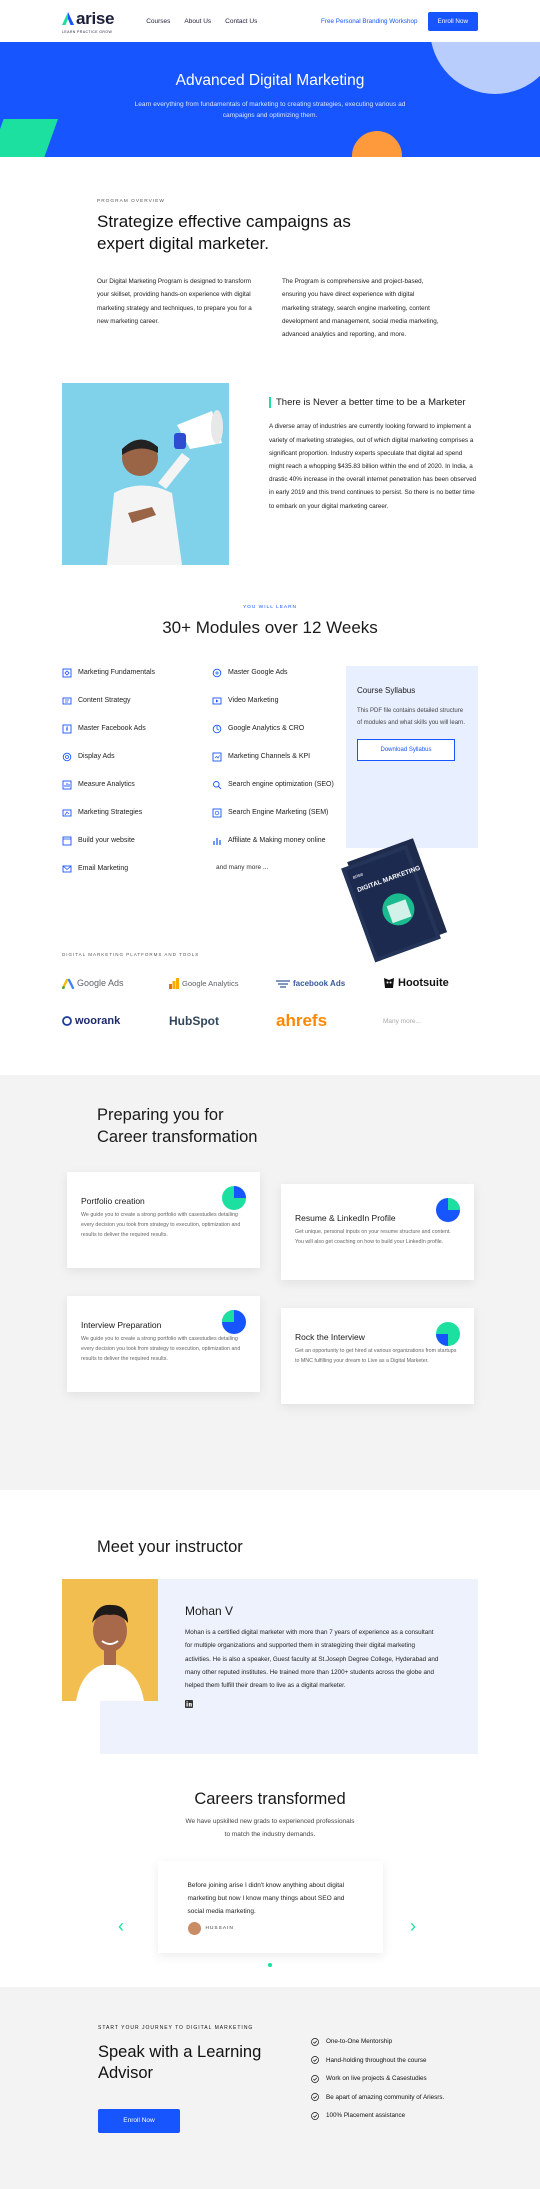 Image resolution: width=540 pixels, height=2189 pixels. I want to click on cta-enroll-button: Enroll Now, so click(139, 2120).